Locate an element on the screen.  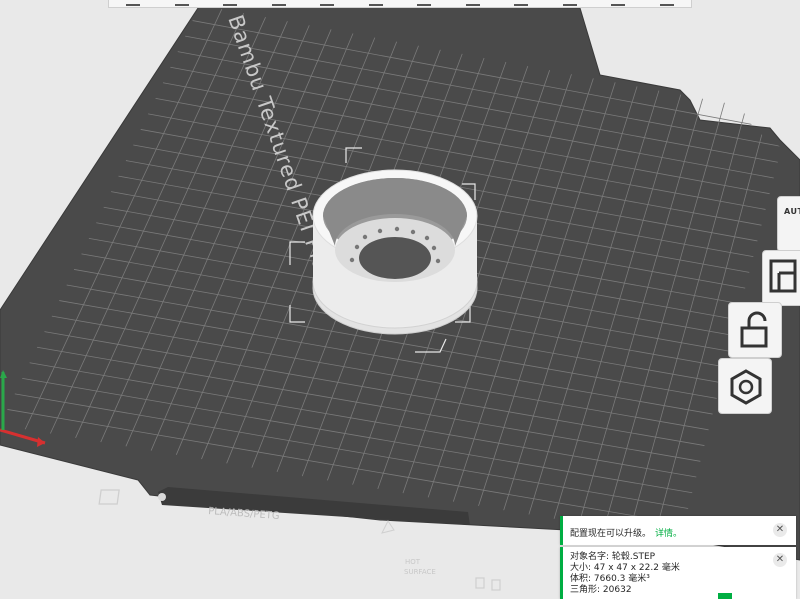
upgrade-message: 配置现在可以升级。 is located at coordinates (611, 534).